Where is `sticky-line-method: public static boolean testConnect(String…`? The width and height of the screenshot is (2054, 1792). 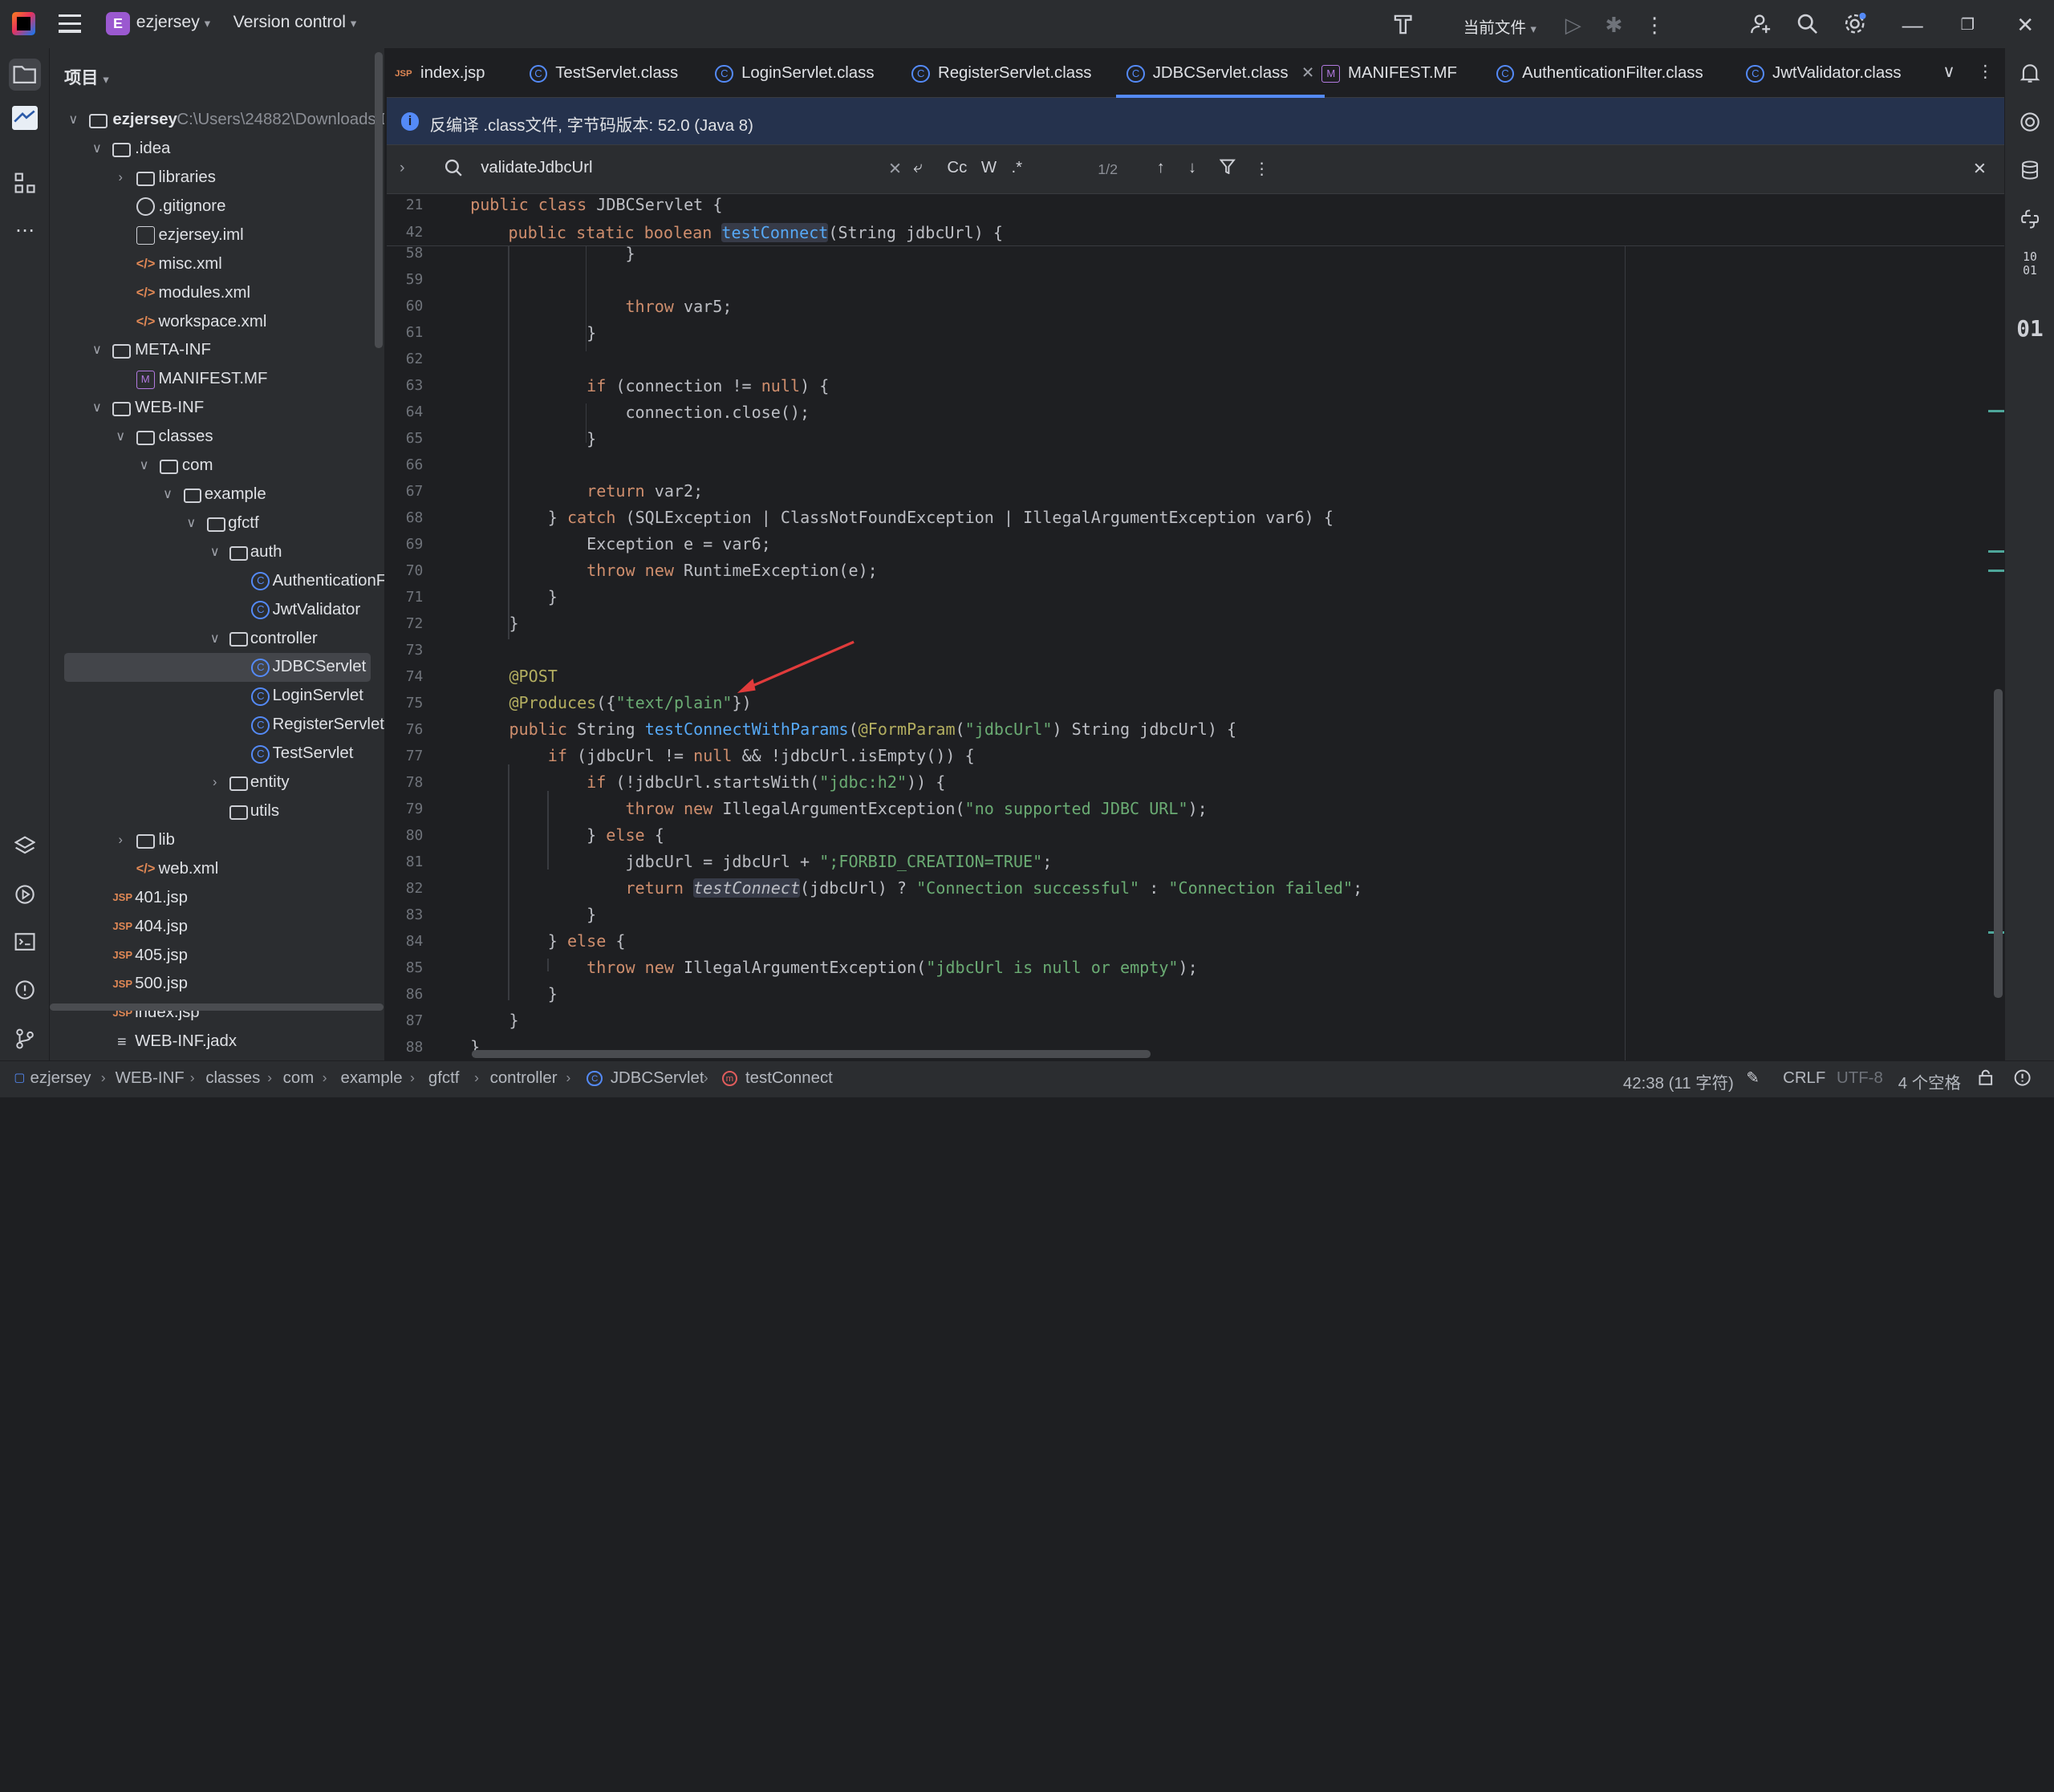 sticky-line-method: public static boolean testConnect(String… is located at coordinates (756, 232).